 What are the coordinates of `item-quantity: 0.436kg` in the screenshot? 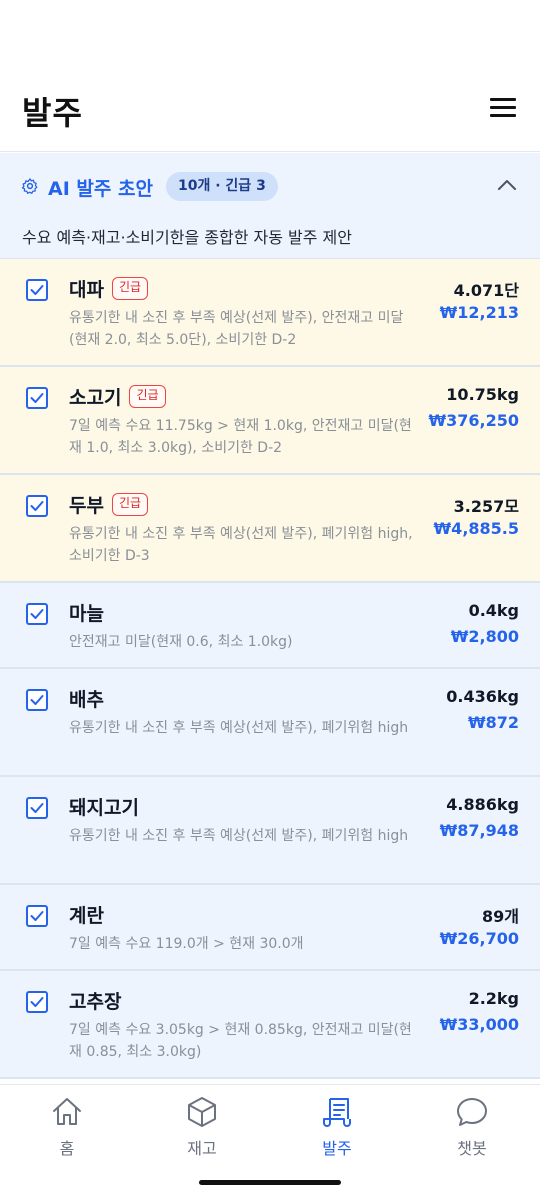 It's located at (482, 696).